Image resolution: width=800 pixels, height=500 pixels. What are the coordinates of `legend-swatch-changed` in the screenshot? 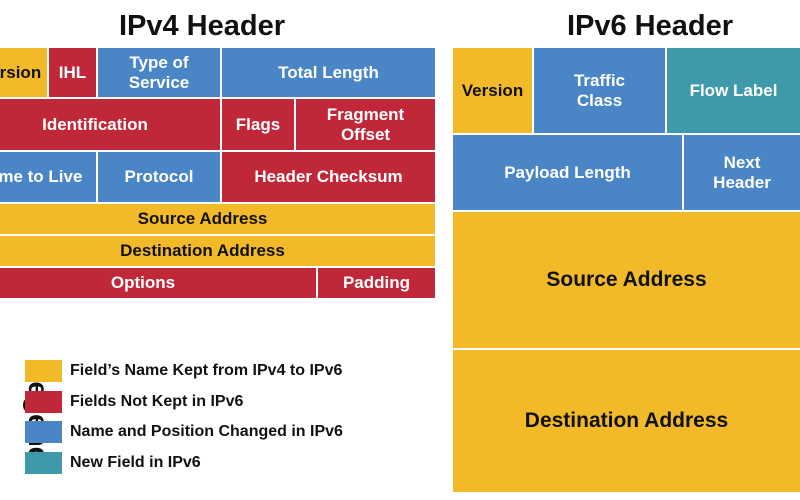 It's located at (43, 432).